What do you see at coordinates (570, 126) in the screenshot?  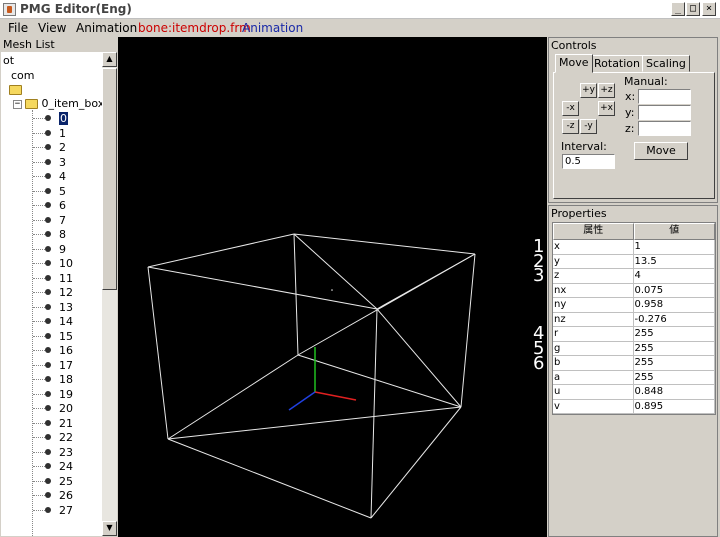 I see `move-minus-z-button: -z` at bounding box center [570, 126].